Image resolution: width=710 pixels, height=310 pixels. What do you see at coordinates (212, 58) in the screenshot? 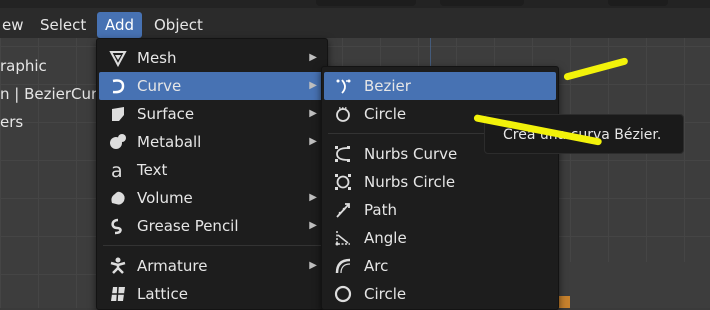
I see `add-menu-item-mesh: Mesh ▶` at bounding box center [212, 58].